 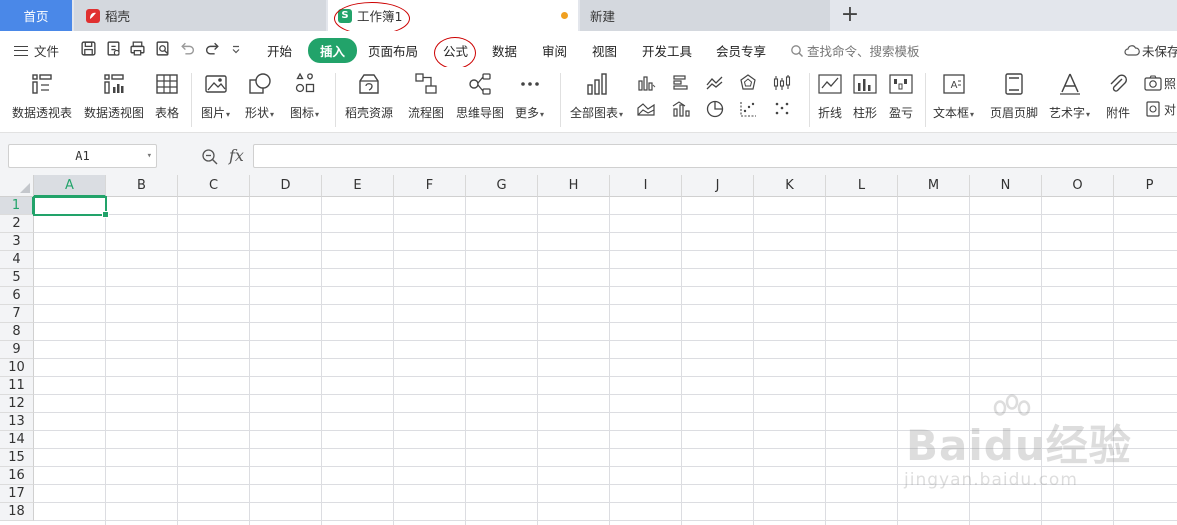 I want to click on row-header-3: 3, so click(x=17, y=242).